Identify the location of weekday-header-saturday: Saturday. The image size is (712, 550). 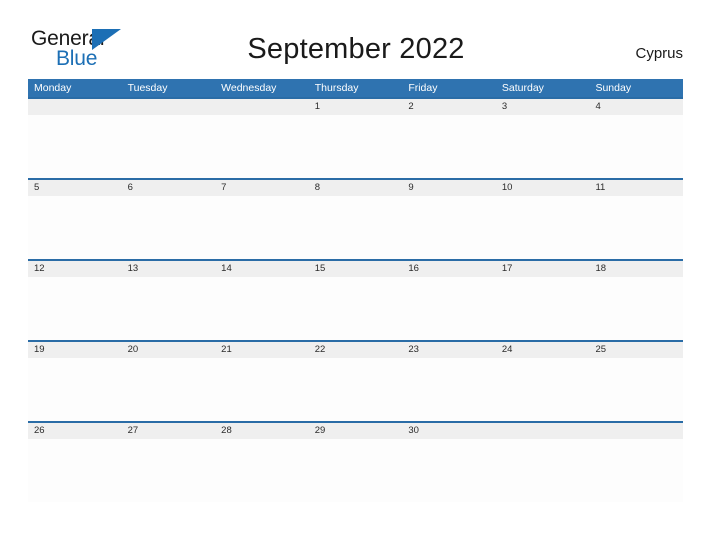
(522, 88).